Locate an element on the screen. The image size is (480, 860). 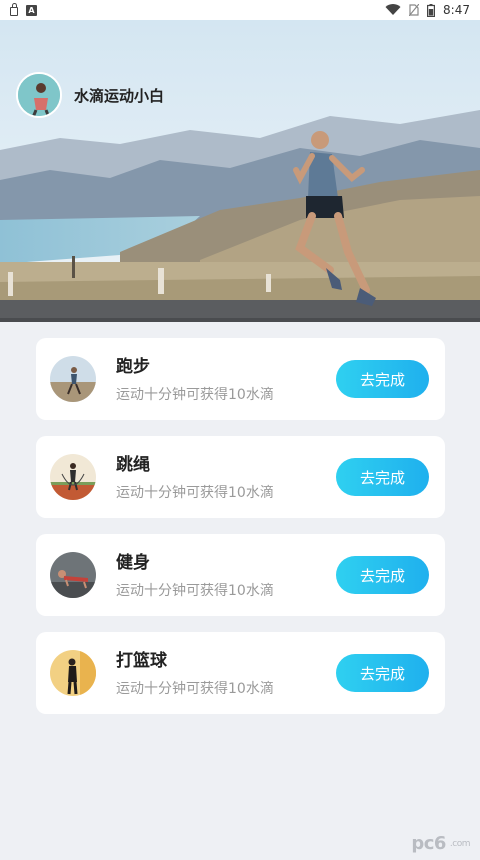
complete-running-button: 去完成 is located at coordinates (382, 379).